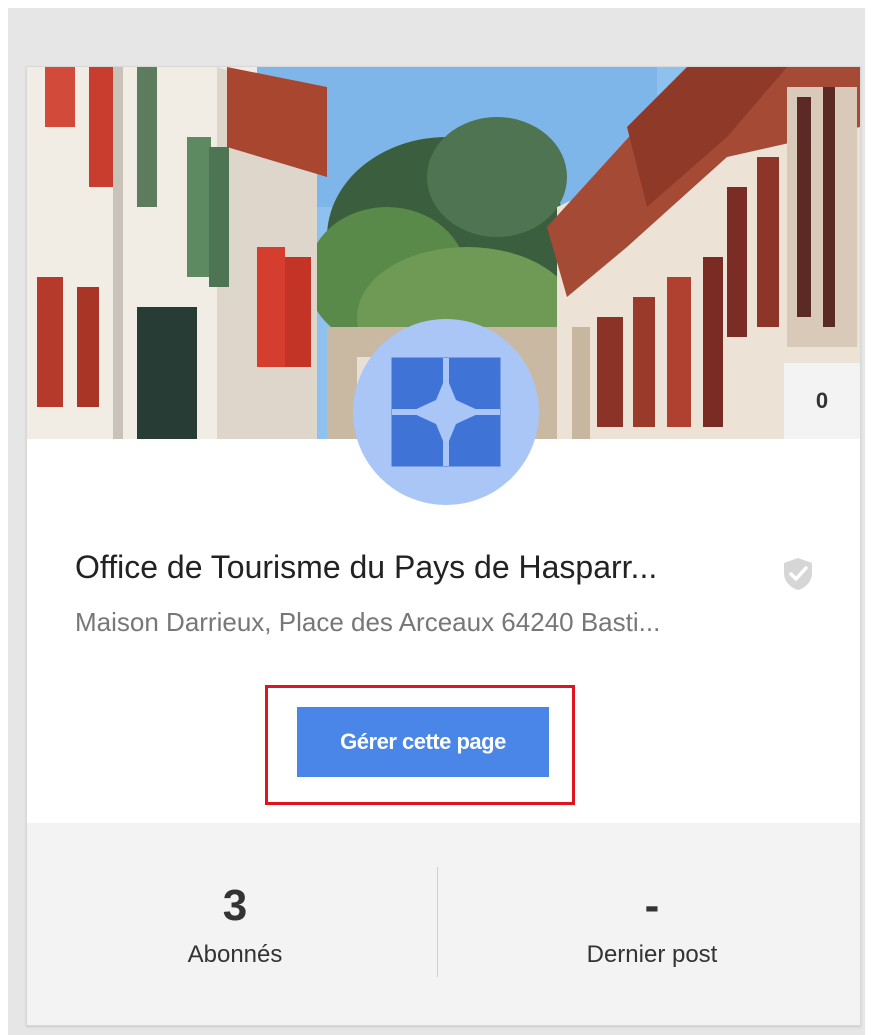 The image size is (873, 1035). I want to click on page-avatar, so click(446, 412).